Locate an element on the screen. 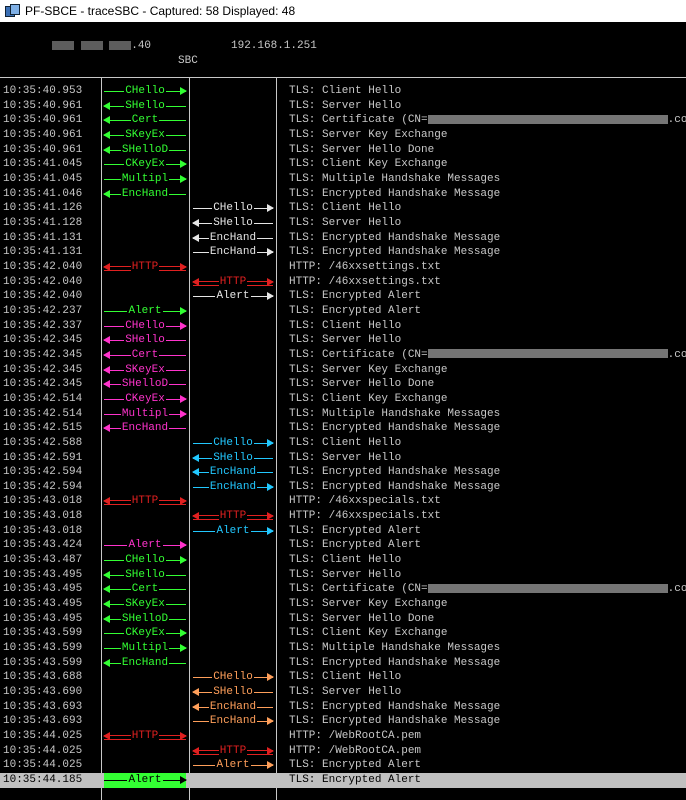  redacted-block is located at coordinates (547, 119).